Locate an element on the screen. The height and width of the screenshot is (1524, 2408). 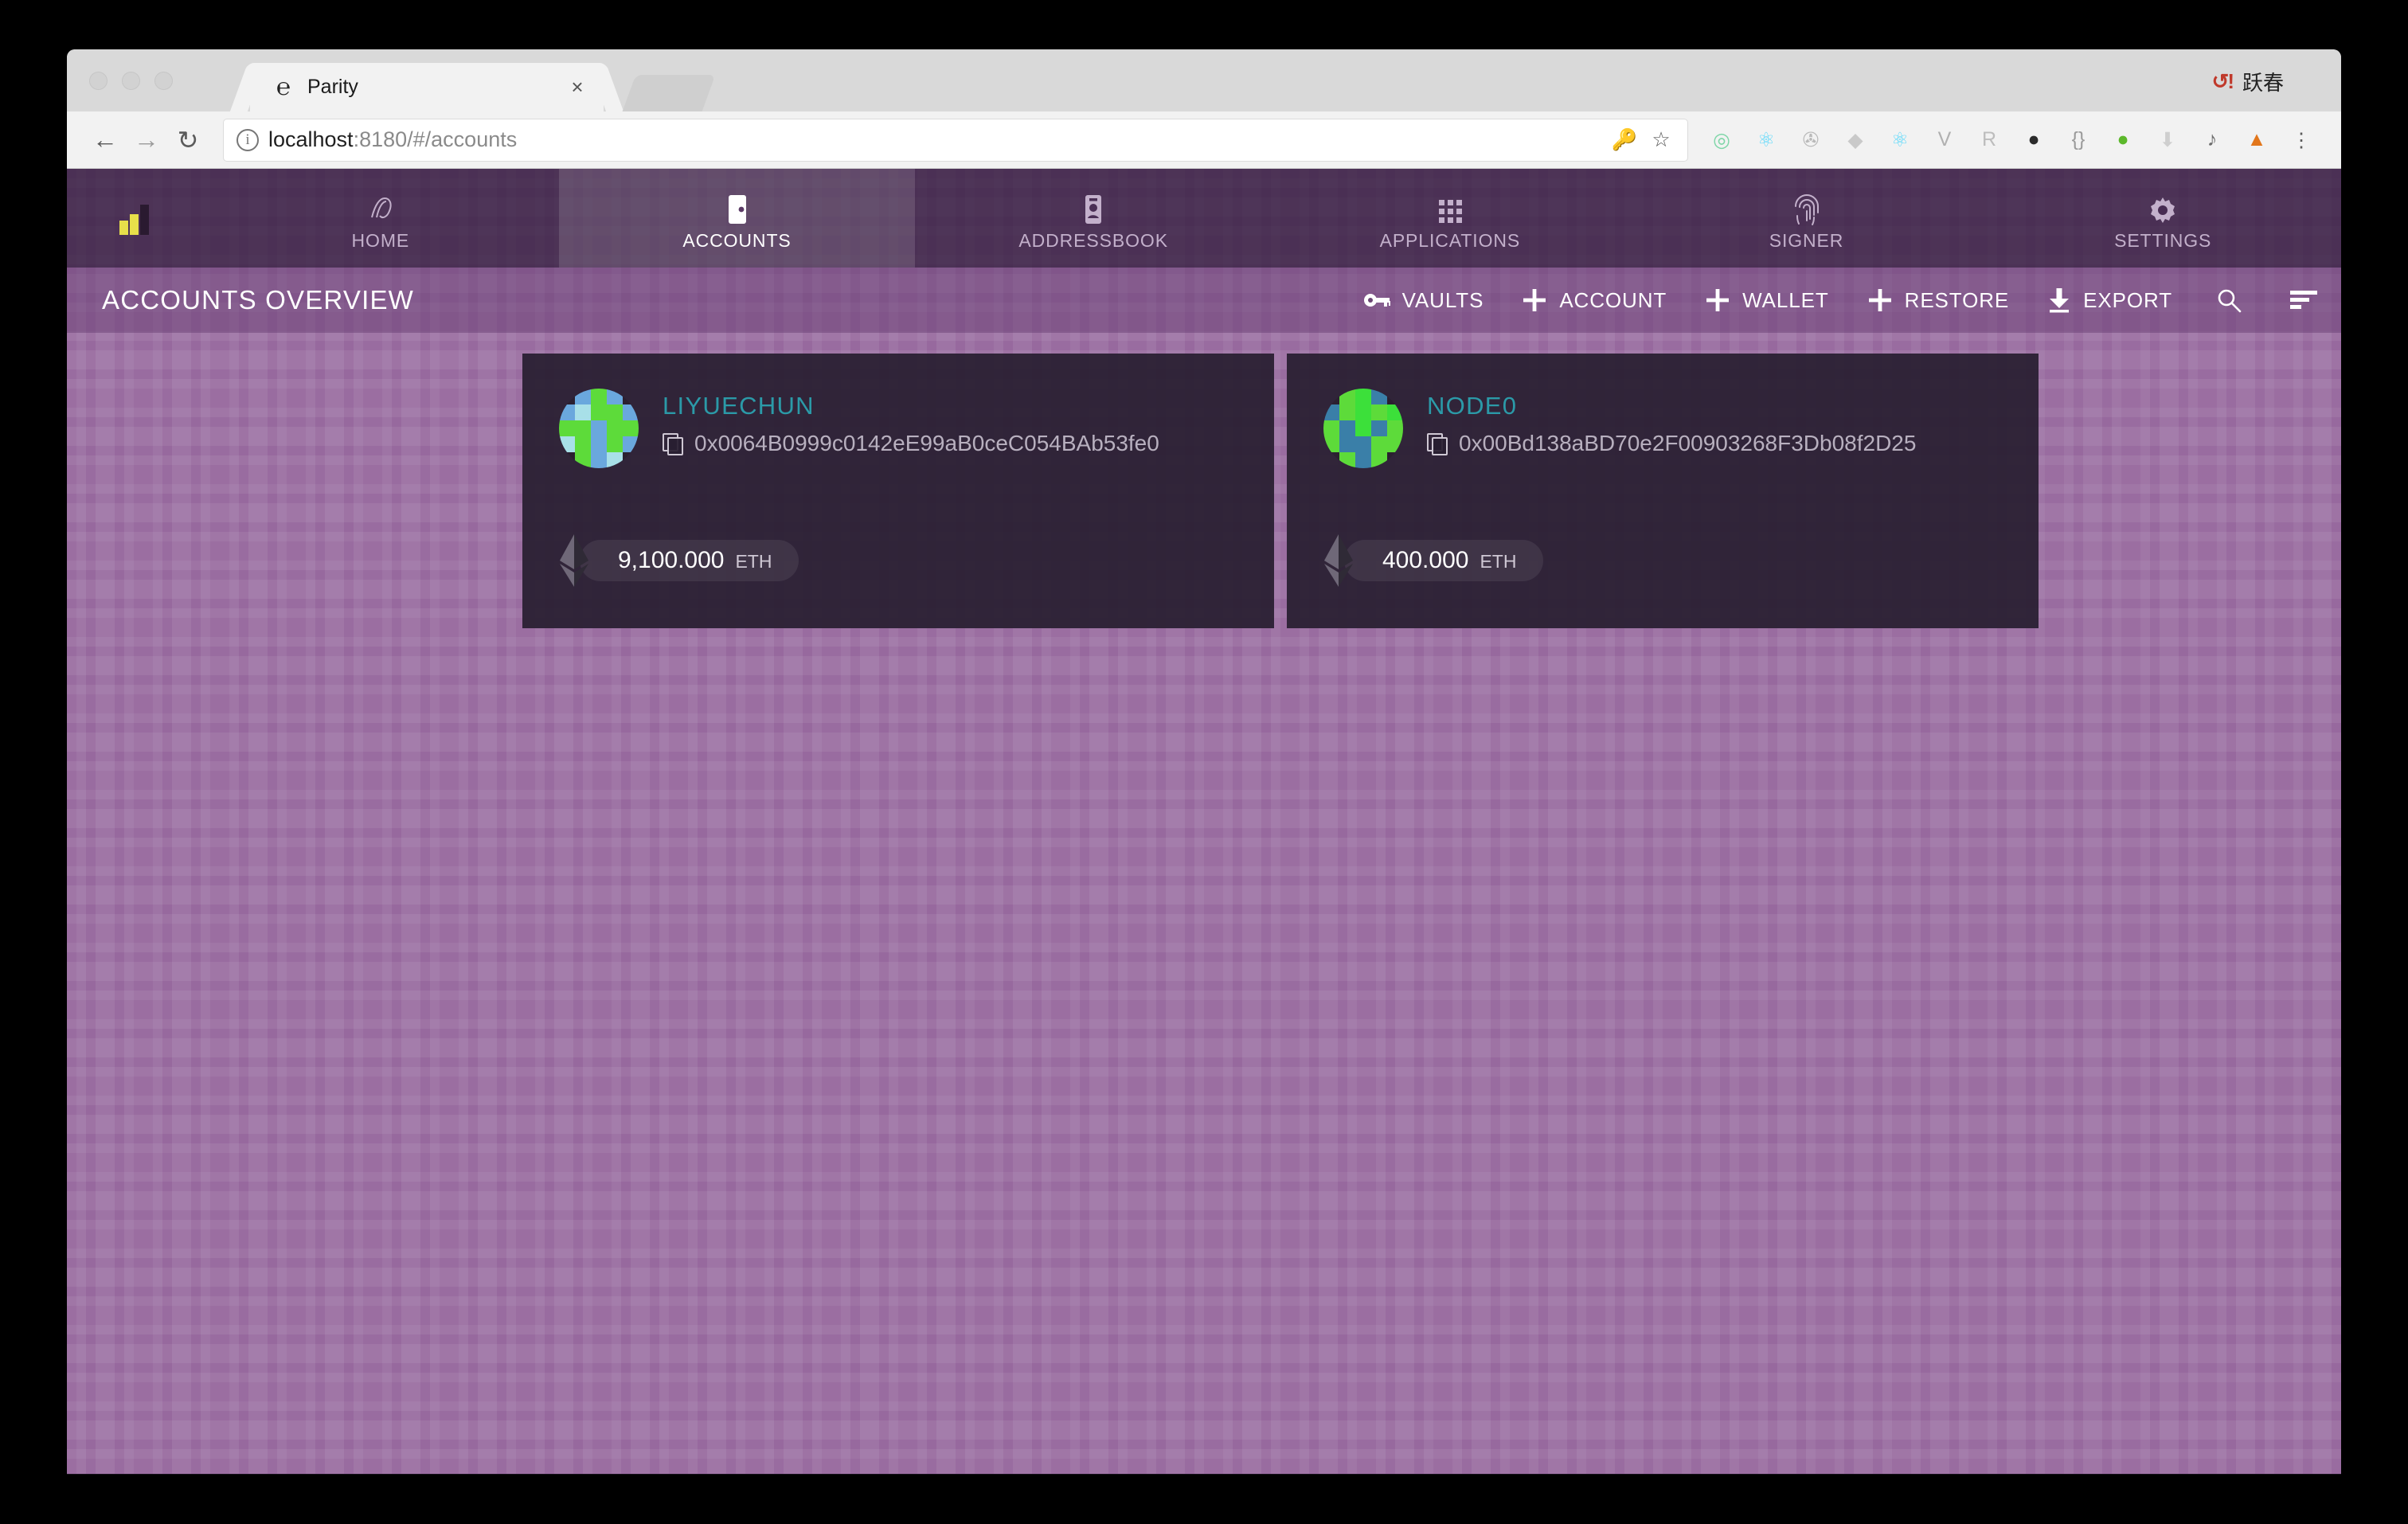
extensions-strip: ◎ ⚛ ✇ ◆ ⚛ V R ●{} ● ⬇ ♪ ▲ ⋮ is located at coordinates (2012, 140).